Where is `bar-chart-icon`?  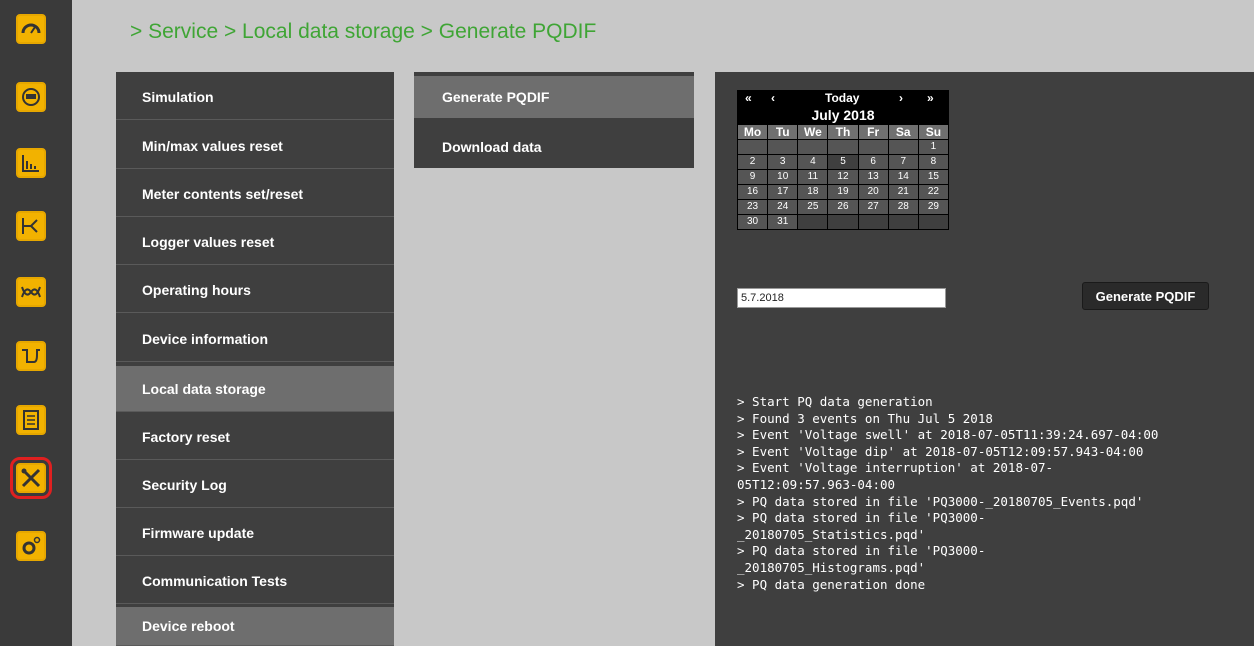 bar-chart-icon is located at coordinates (31, 163).